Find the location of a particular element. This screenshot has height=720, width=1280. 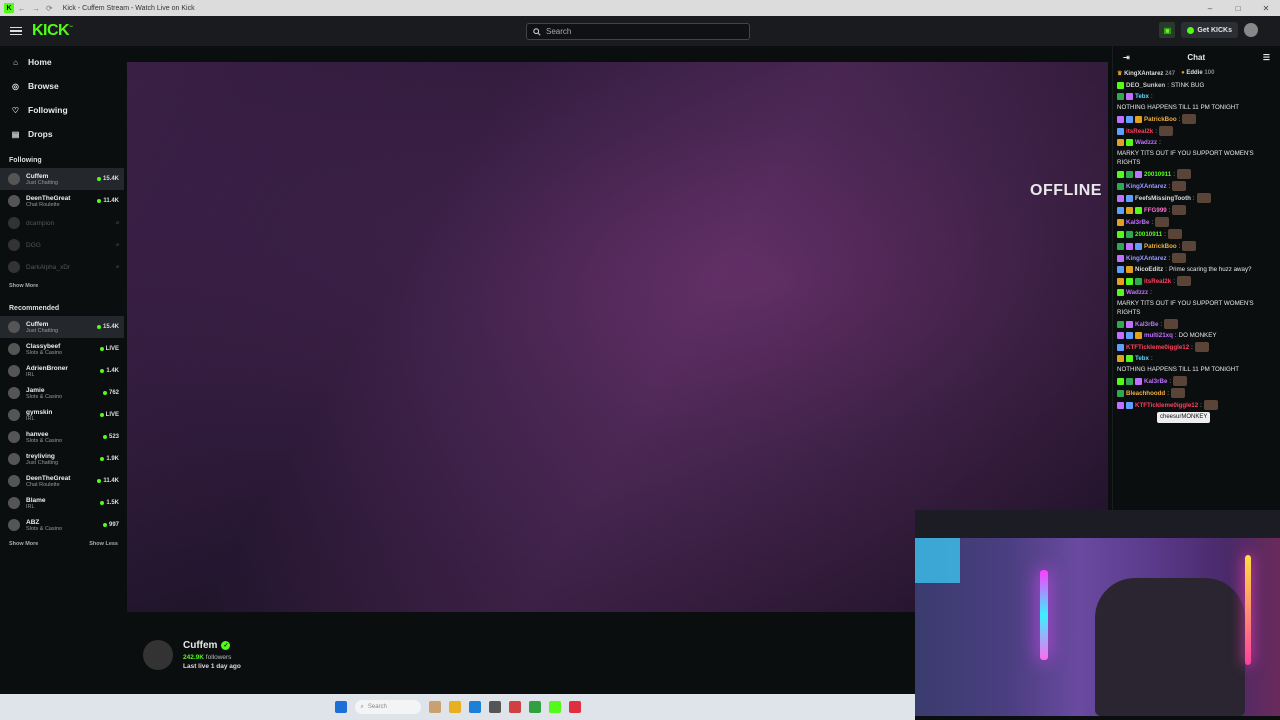

nav-item-home: ⌂ Home is located at coordinates (62, 62).